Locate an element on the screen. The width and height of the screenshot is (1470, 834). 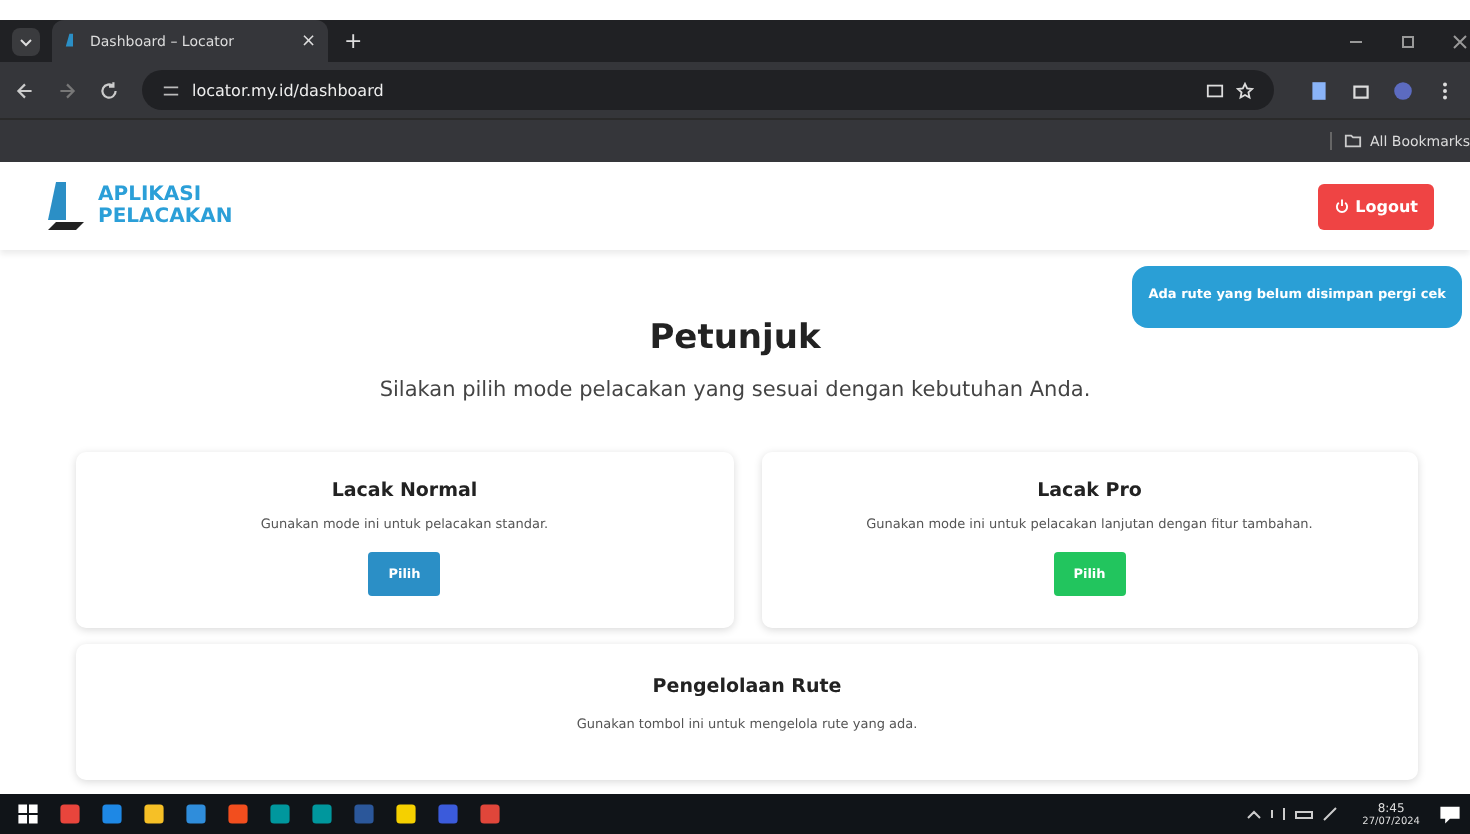
profile-avatar-icon is located at coordinates (1403, 90).